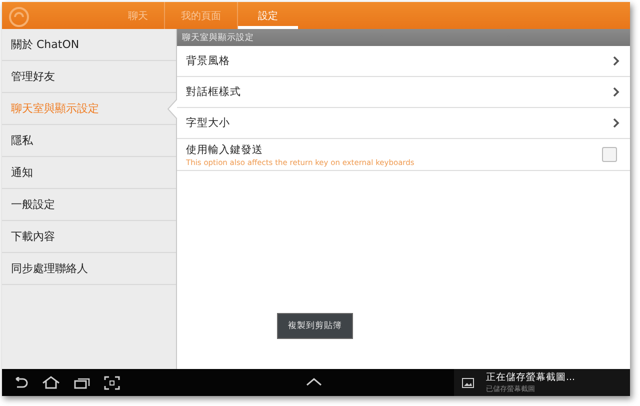 This screenshot has width=640, height=406. What do you see at coordinates (208, 123) in the screenshot?
I see `setting-label: 字型大小` at bounding box center [208, 123].